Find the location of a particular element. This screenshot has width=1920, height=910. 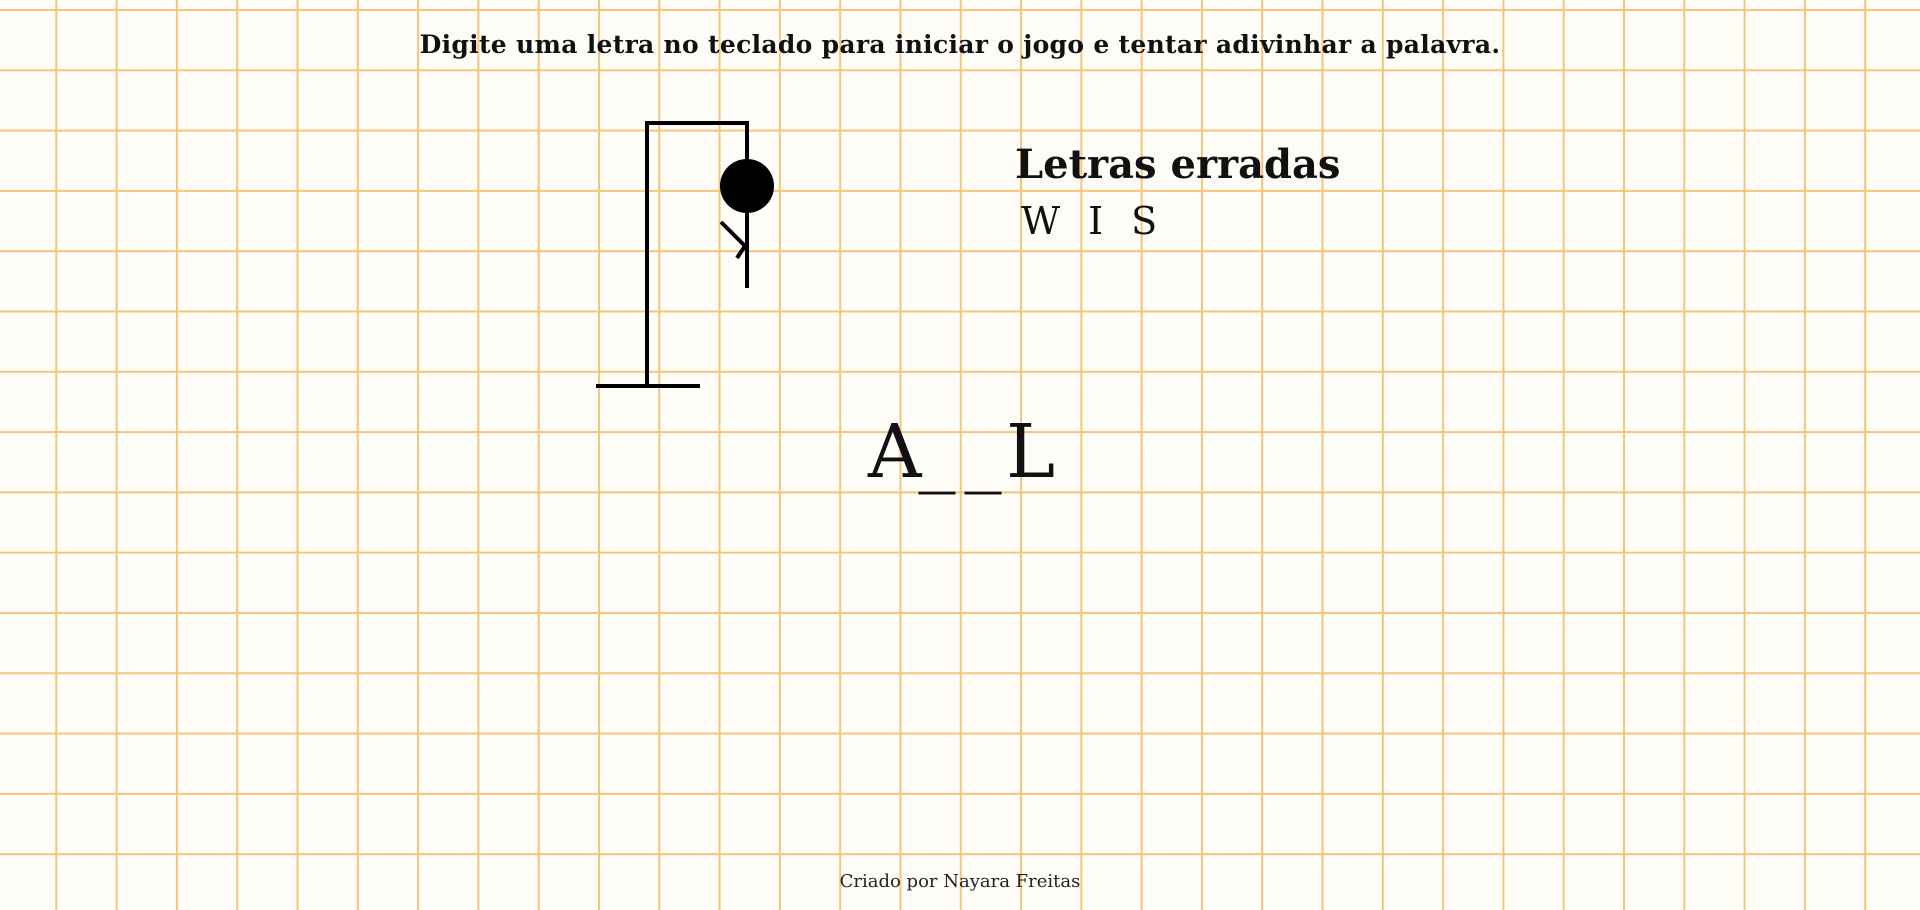

wrong-letter: S is located at coordinates (1144, 221).